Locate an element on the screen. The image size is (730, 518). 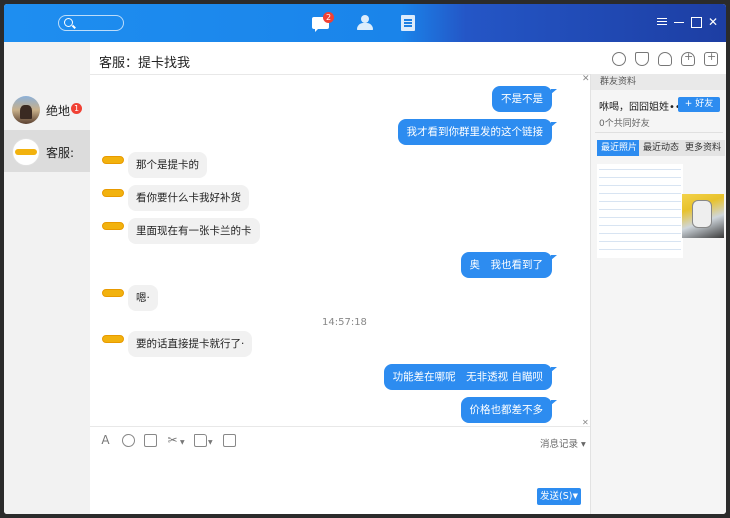
menu-icon is located at coordinates (662, 22).